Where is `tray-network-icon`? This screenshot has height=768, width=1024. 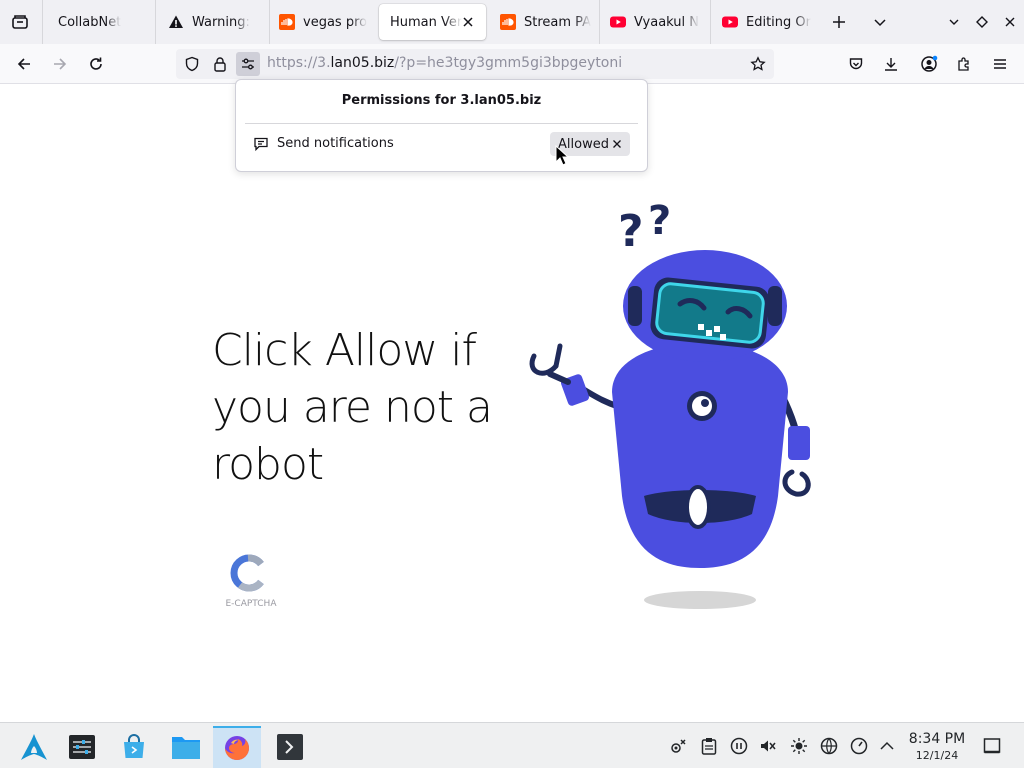
tray-network-icon is located at coordinates (829, 746).